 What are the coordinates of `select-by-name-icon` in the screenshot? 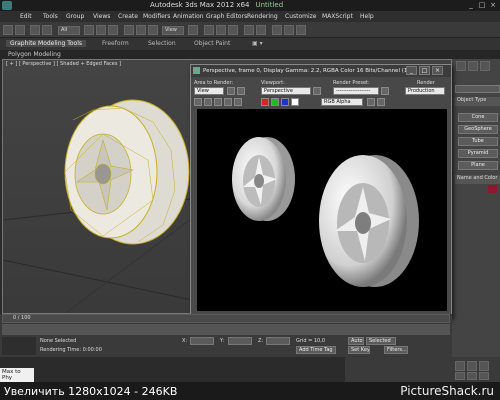 It's located at (101, 30).